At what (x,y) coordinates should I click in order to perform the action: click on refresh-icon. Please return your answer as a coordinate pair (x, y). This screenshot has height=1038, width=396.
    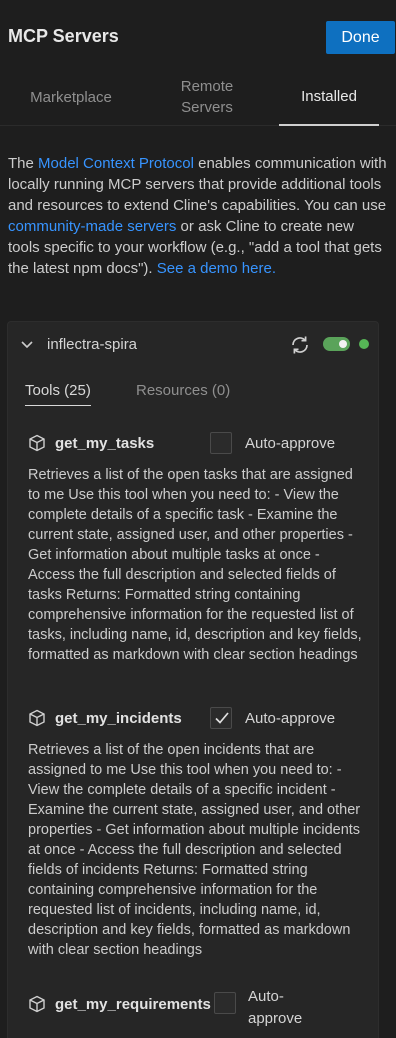
    Looking at the image, I should click on (300, 345).